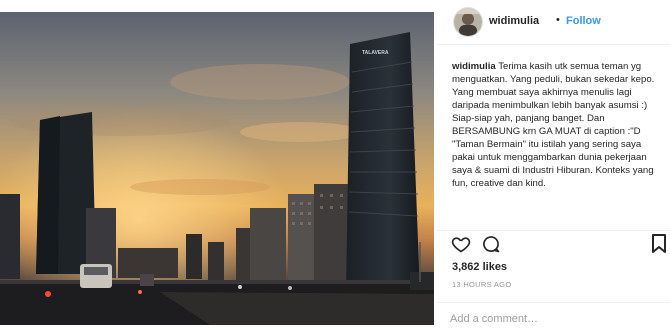 The image size is (670, 336). What do you see at coordinates (659, 244) in the screenshot?
I see `bookmark-icon` at bounding box center [659, 244].